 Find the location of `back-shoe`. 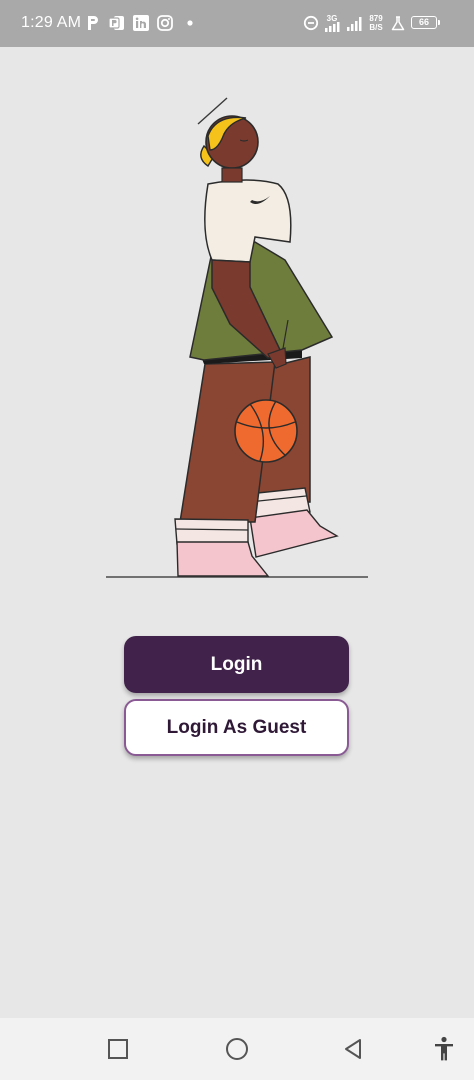

back-shoe is located at coordinates (294, 533).